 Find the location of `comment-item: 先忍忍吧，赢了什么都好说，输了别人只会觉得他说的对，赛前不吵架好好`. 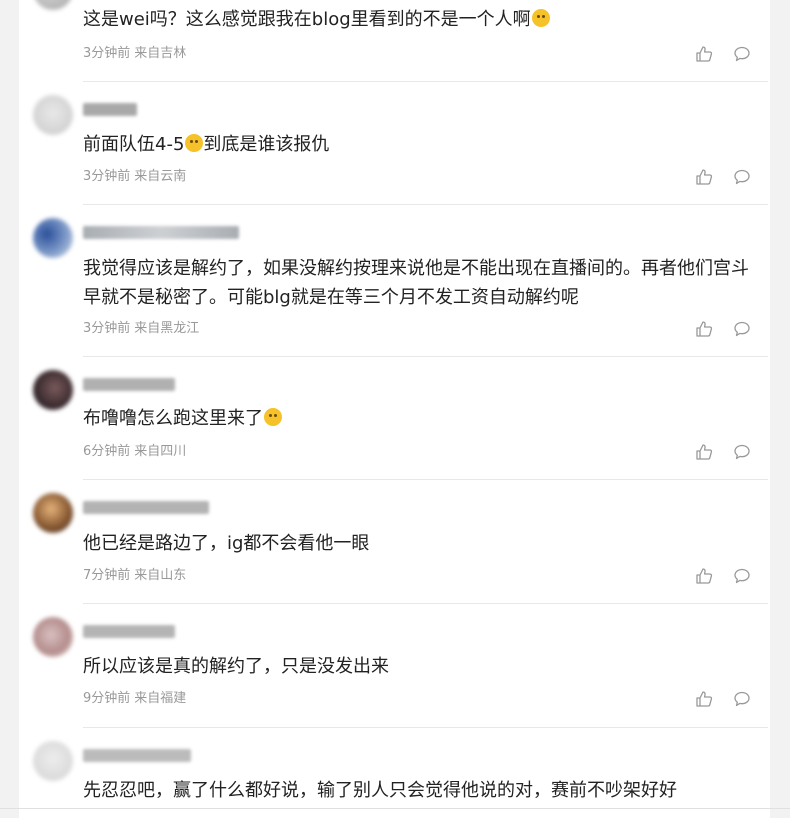

comment-item: 先忍忍吧，赢了什么都好说，输了别人只会觉得他说的对，赛前不吵架好好 is located at coordinates (394, 772).